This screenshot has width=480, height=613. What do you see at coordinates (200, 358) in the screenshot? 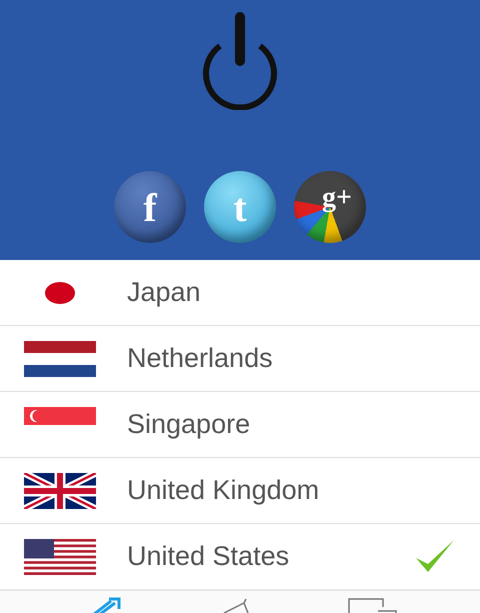
I see `country-name: Netherlands` at bounding box center [200, 358].